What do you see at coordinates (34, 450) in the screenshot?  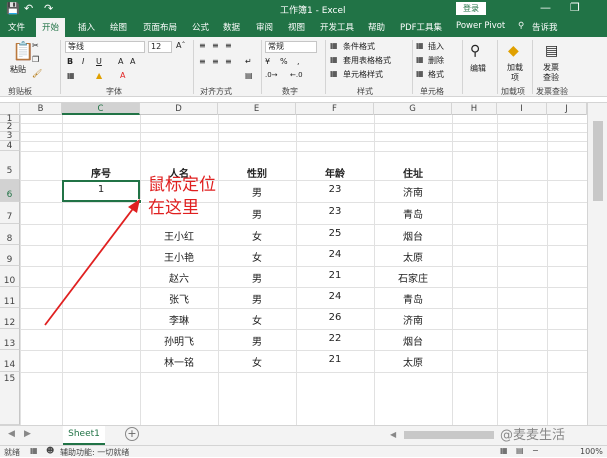 I see `macro-record-icon: ▦` at bounding box center [34, 450].